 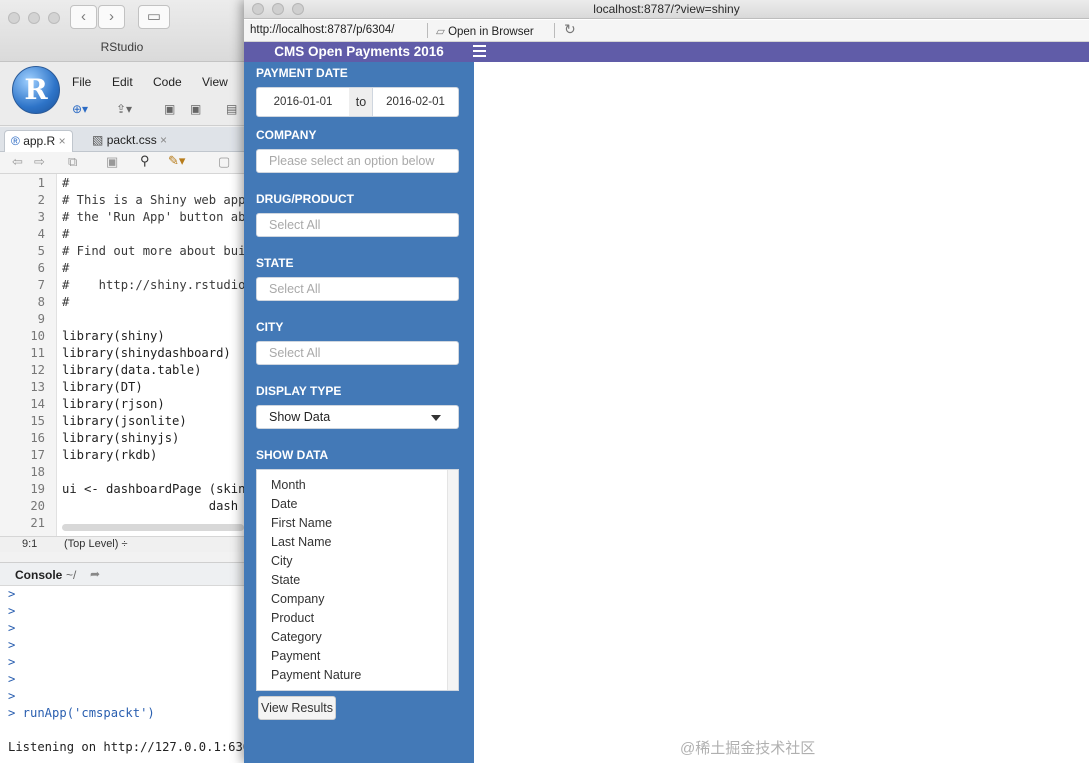 I want to click on line-number: 6, so click(x=41, y=268).